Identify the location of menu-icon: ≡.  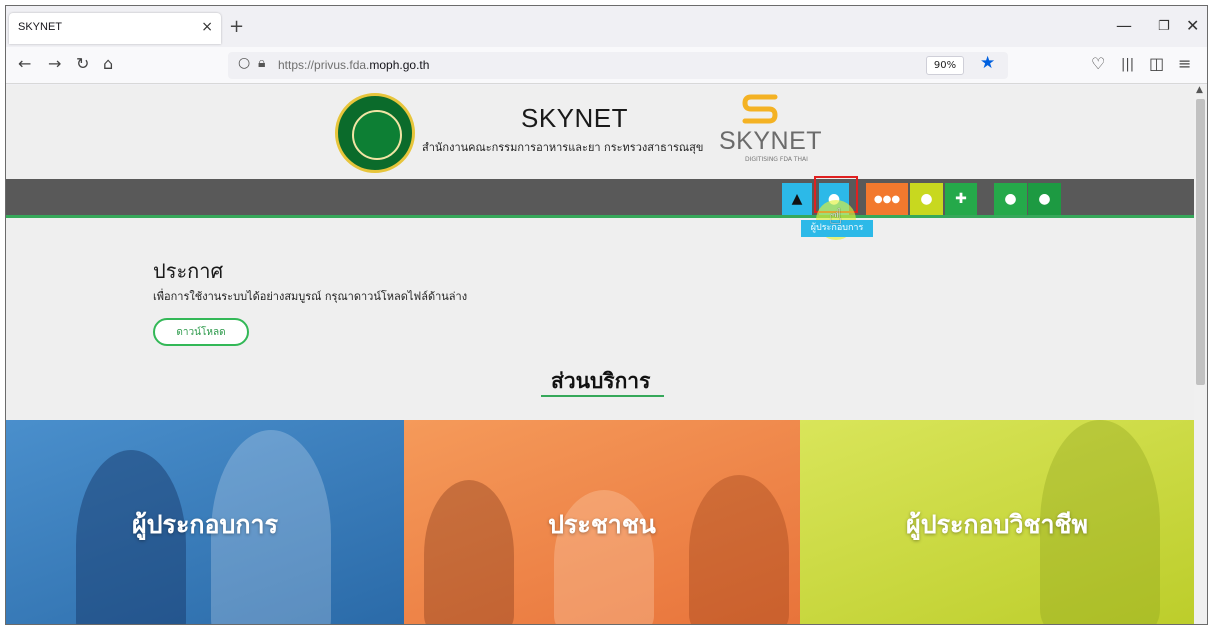
(1184, 63).